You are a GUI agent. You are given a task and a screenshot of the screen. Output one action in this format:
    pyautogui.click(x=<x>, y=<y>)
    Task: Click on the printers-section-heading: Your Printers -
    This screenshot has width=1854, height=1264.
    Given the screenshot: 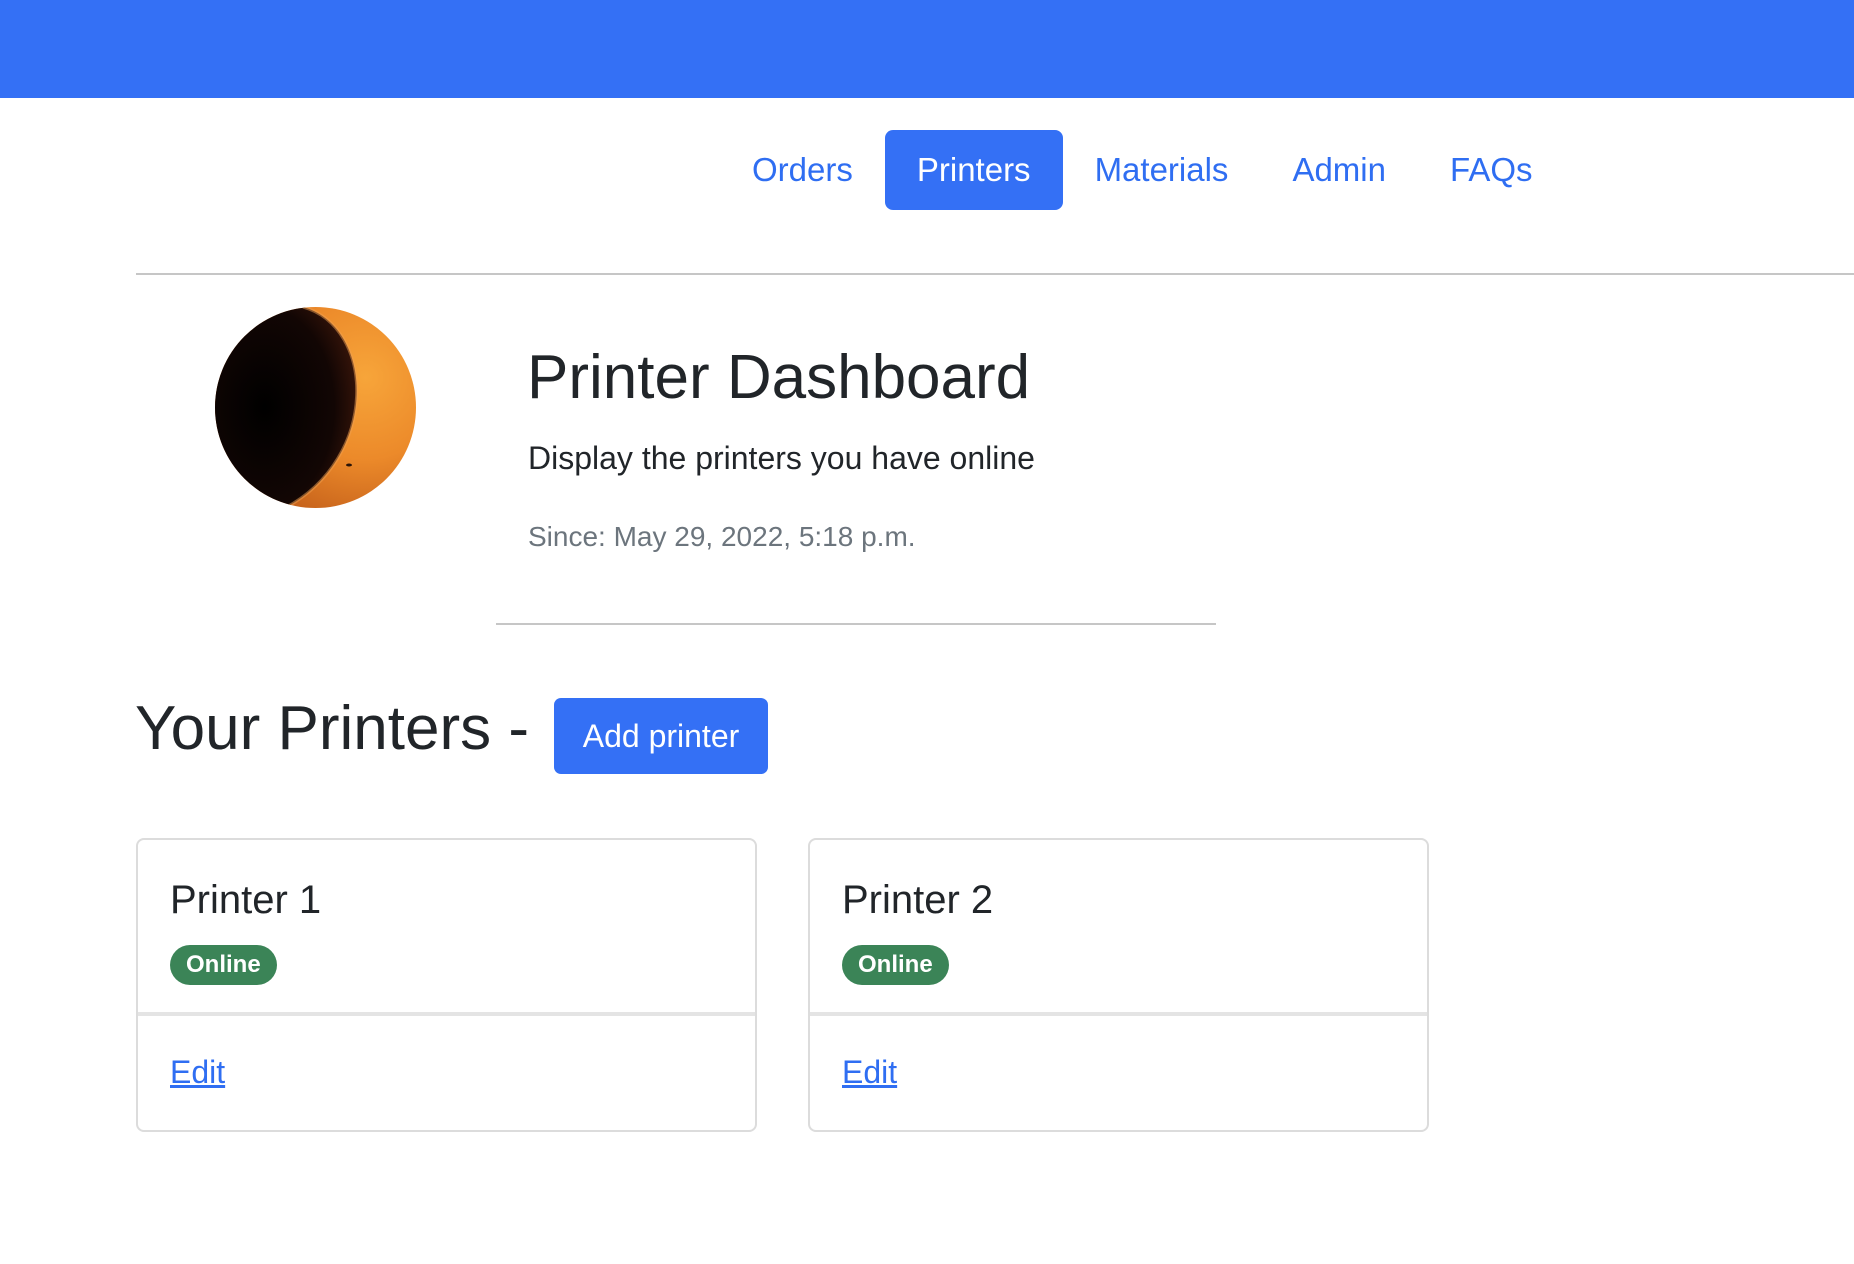 What is the action you would take?
    pyautogui.click(x=332, y=728)
    